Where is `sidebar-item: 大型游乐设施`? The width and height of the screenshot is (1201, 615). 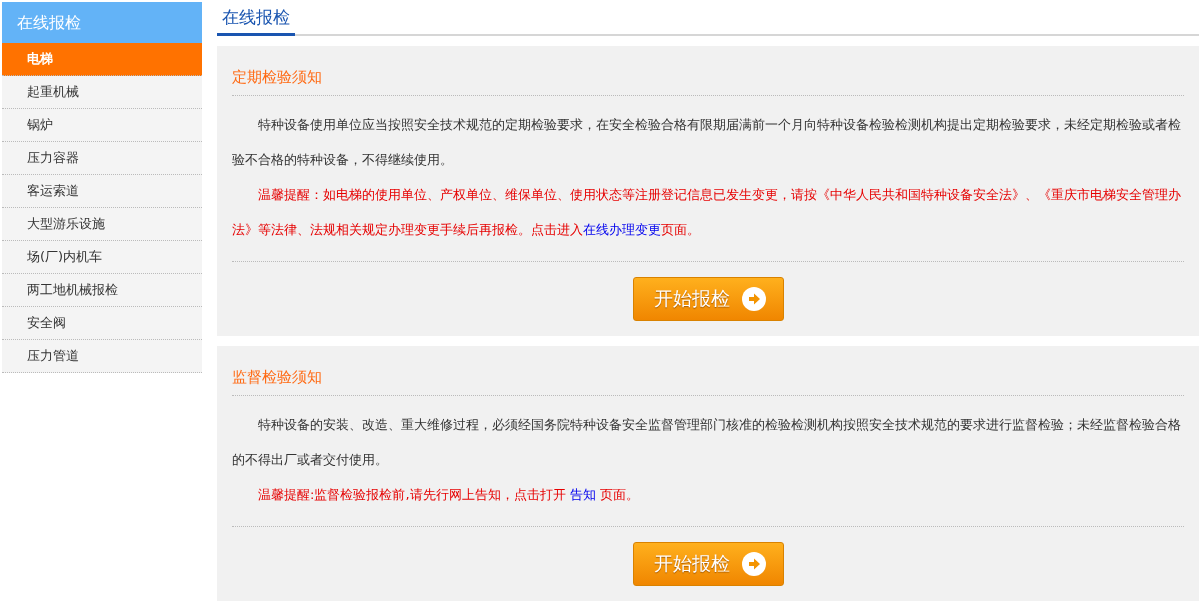 sidebar-item: 大型游乐设施 is located at coordinates (102, 224).